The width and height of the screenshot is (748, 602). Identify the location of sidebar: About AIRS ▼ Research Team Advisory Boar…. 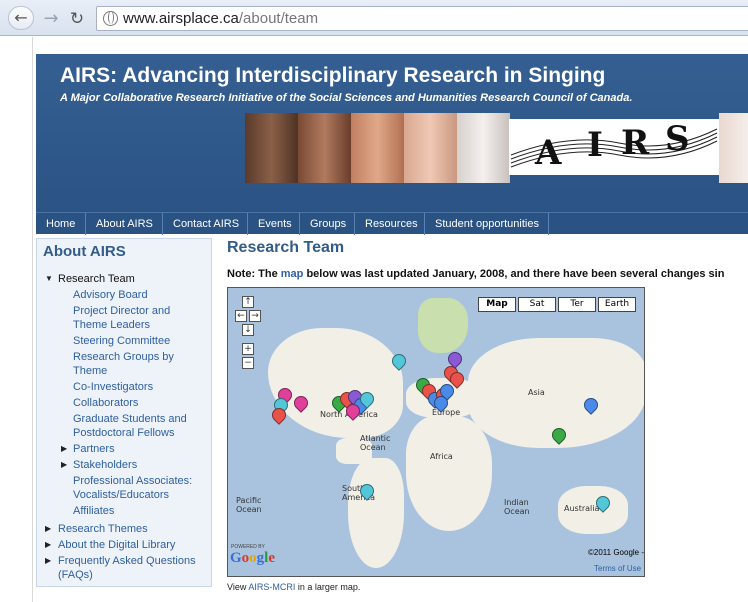
(124, 412).